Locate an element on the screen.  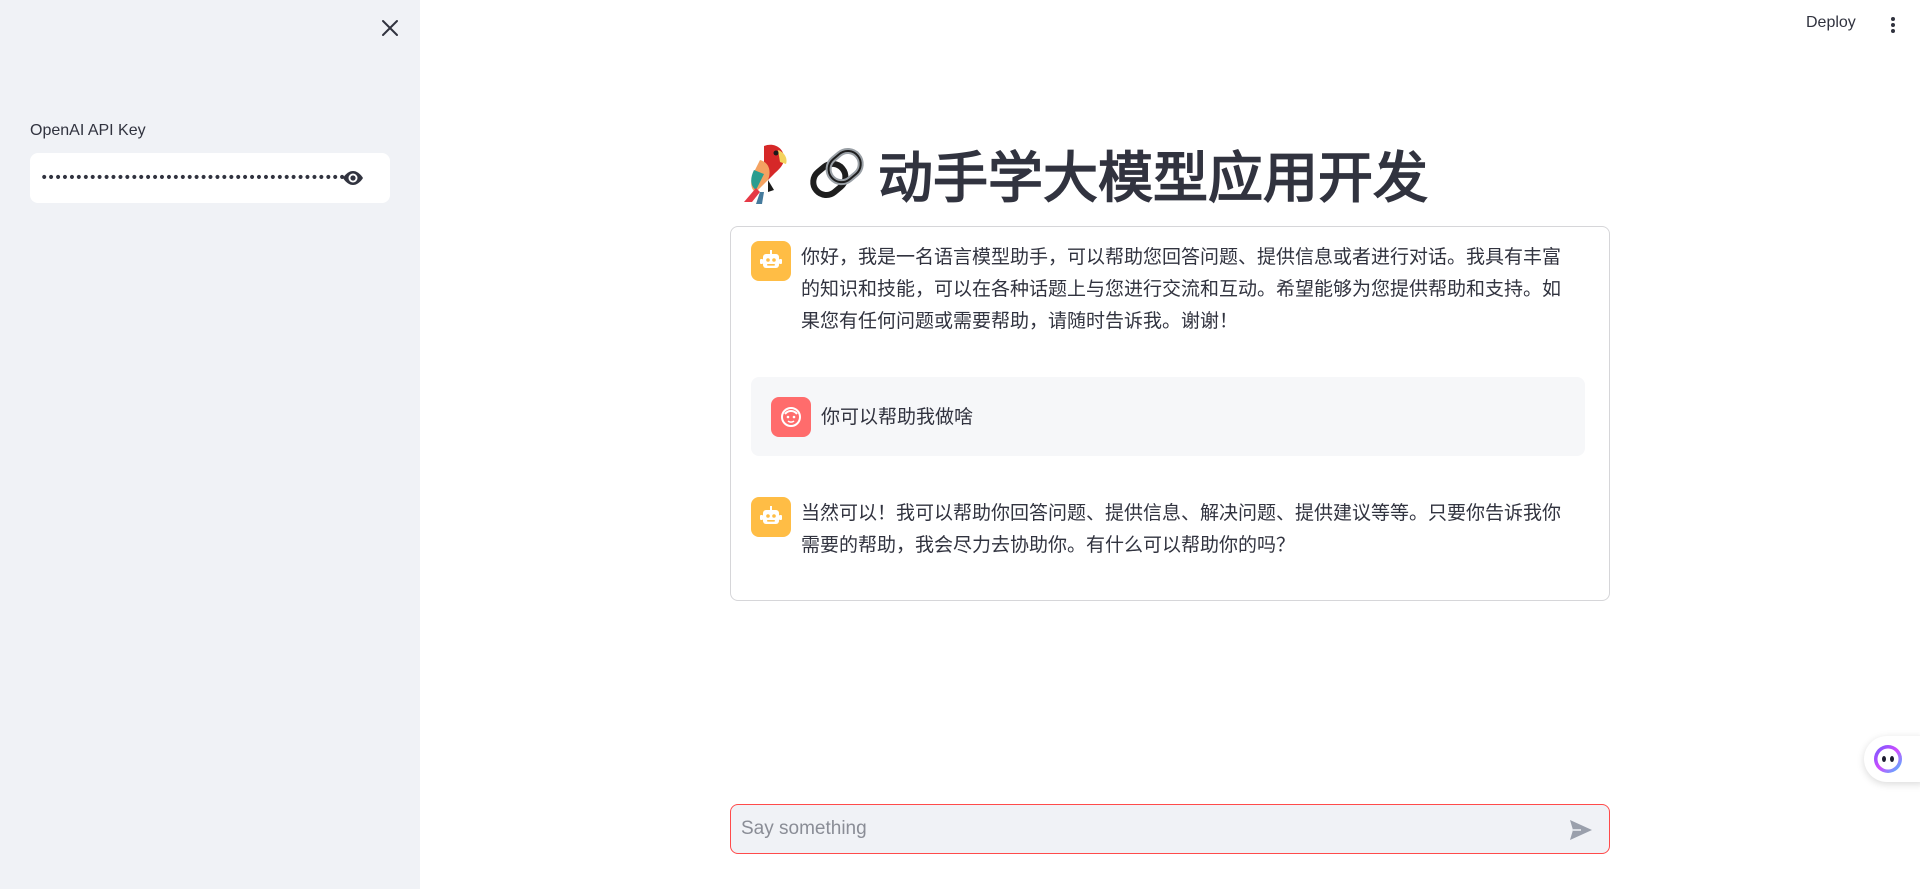
close-icon is located at coordinates (390, 28).